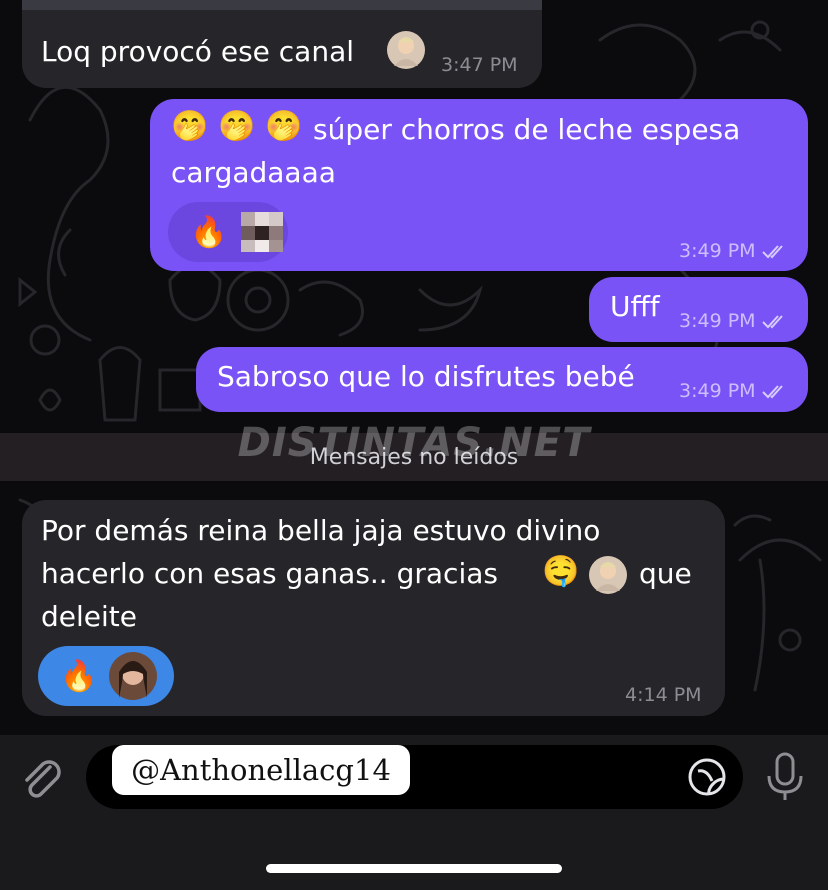 This screenshot has height=890, width=828. What do you see at coordinates (198, 51) in the screenshot?
I see `message-text: Loq provocó ese canal` at bounding box center [198, 51].